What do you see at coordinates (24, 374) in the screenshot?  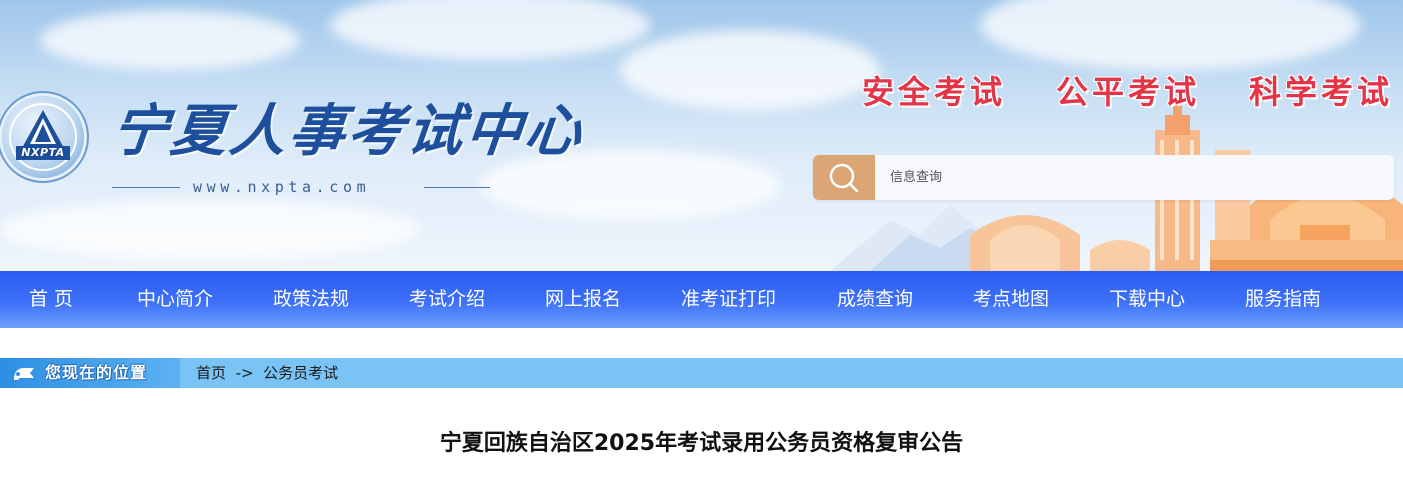 I see `location-flag-icon` at bounding box center [24, 374].